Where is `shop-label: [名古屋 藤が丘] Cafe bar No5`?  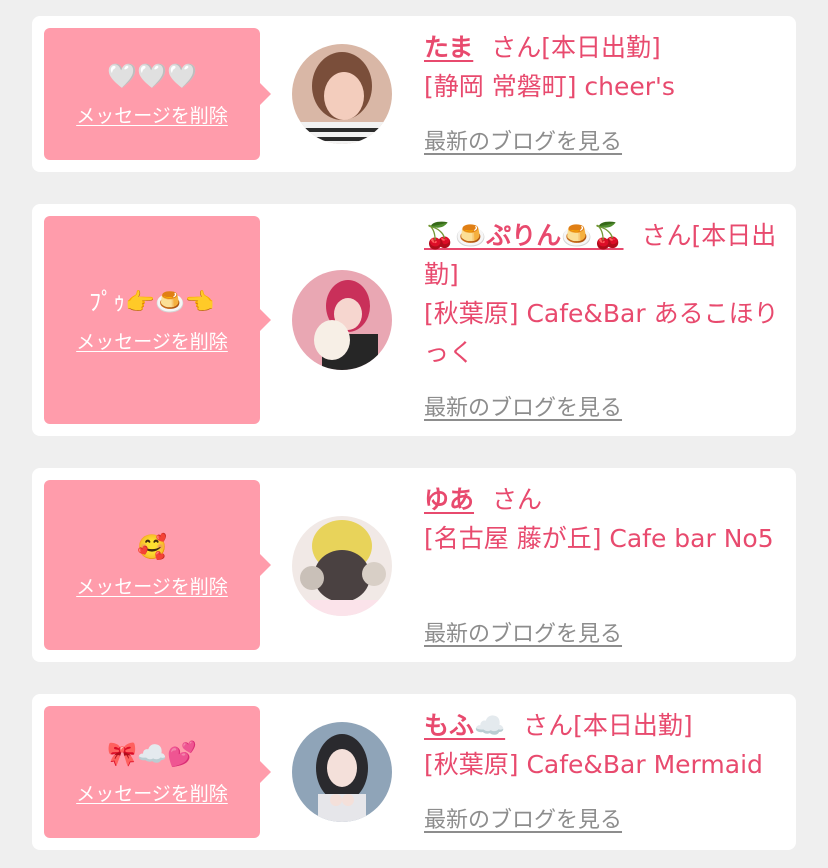 shop-label: [名古屋 藤が丘] Cafe bar No5 is located at coordinates (599, 538).